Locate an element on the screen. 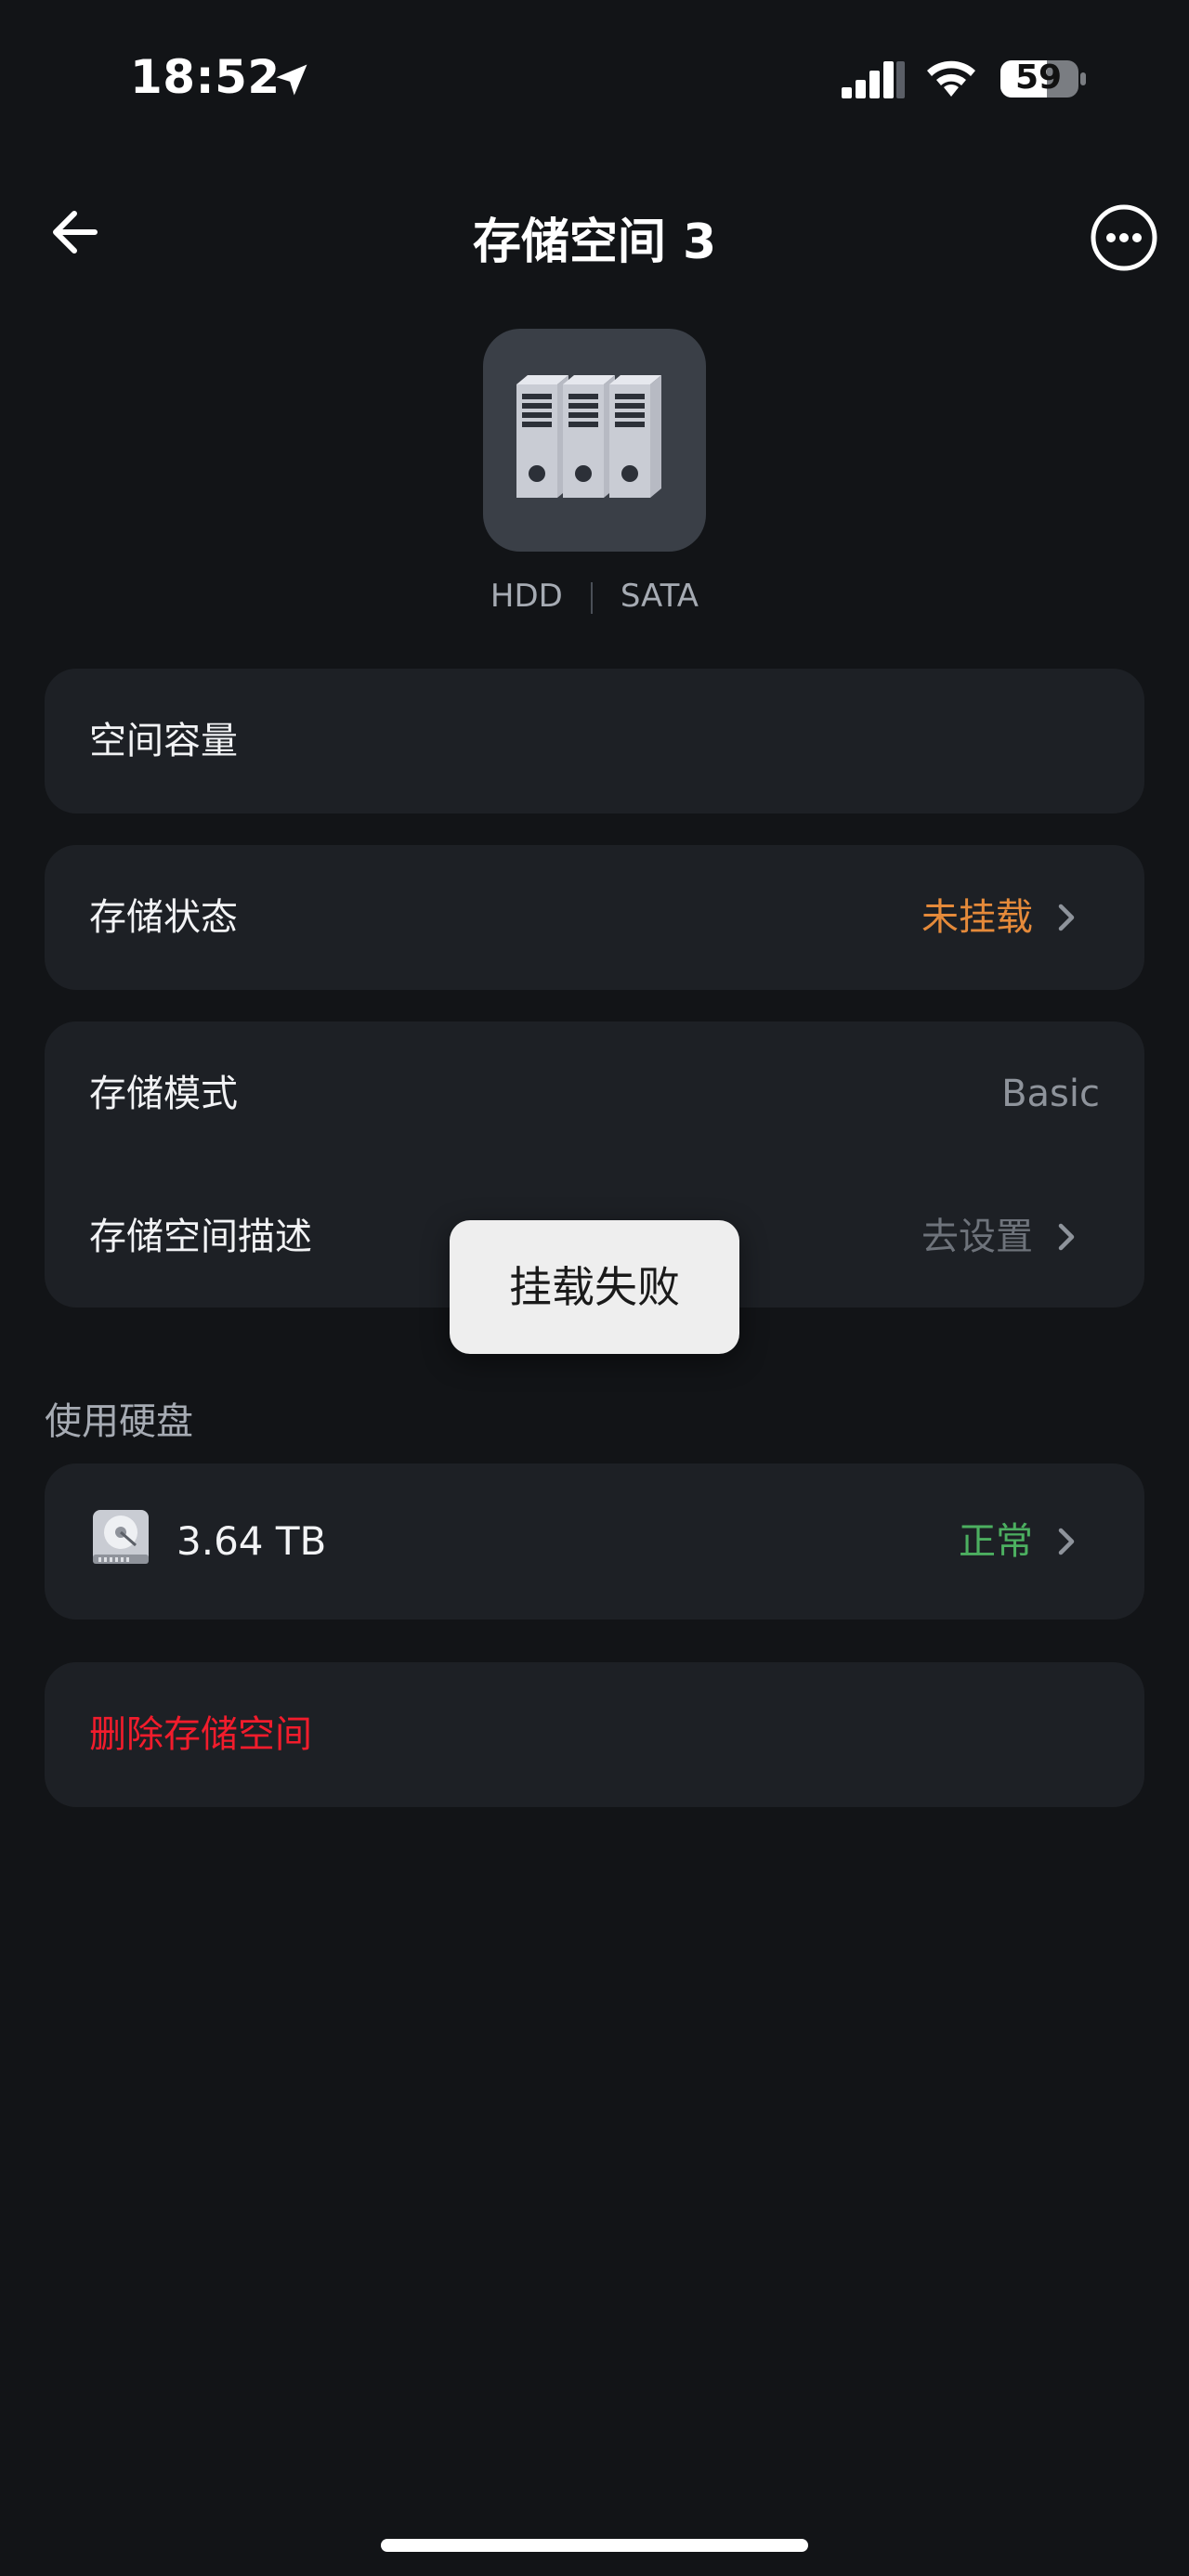 The width and height of the screenshot is (1189, 2576). storage-status-value: 未挂载 is located at coordinates (977, 917).